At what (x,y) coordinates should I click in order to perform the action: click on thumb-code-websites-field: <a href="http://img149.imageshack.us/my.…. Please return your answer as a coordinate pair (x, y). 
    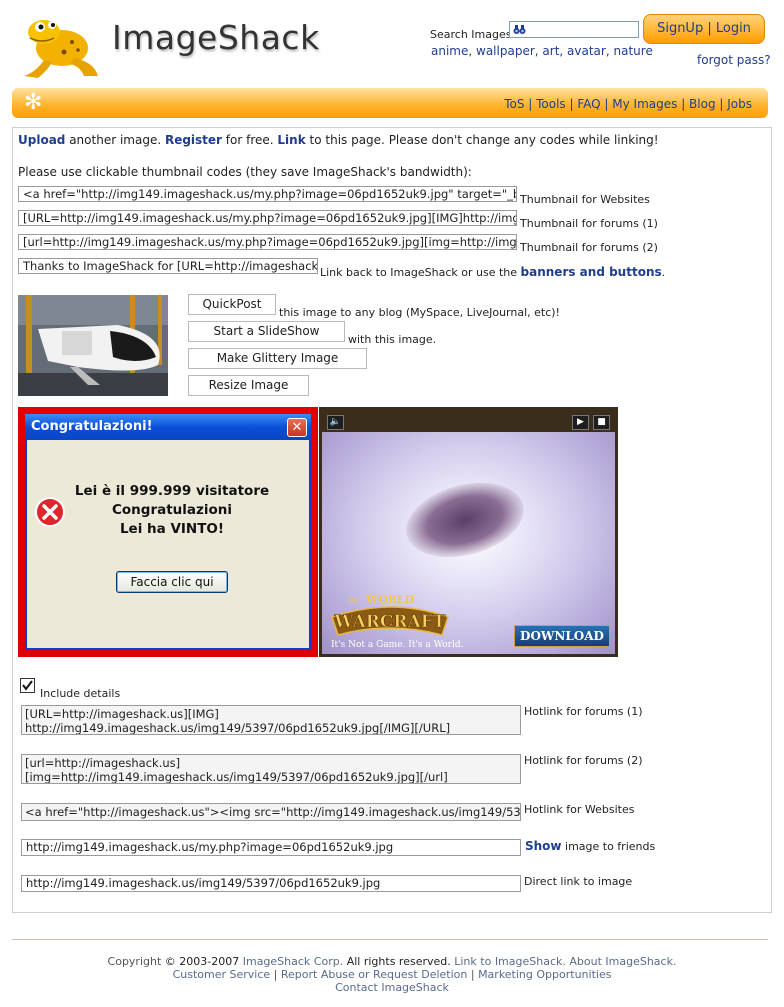
    Looking at the image, I should click on (267, 194).